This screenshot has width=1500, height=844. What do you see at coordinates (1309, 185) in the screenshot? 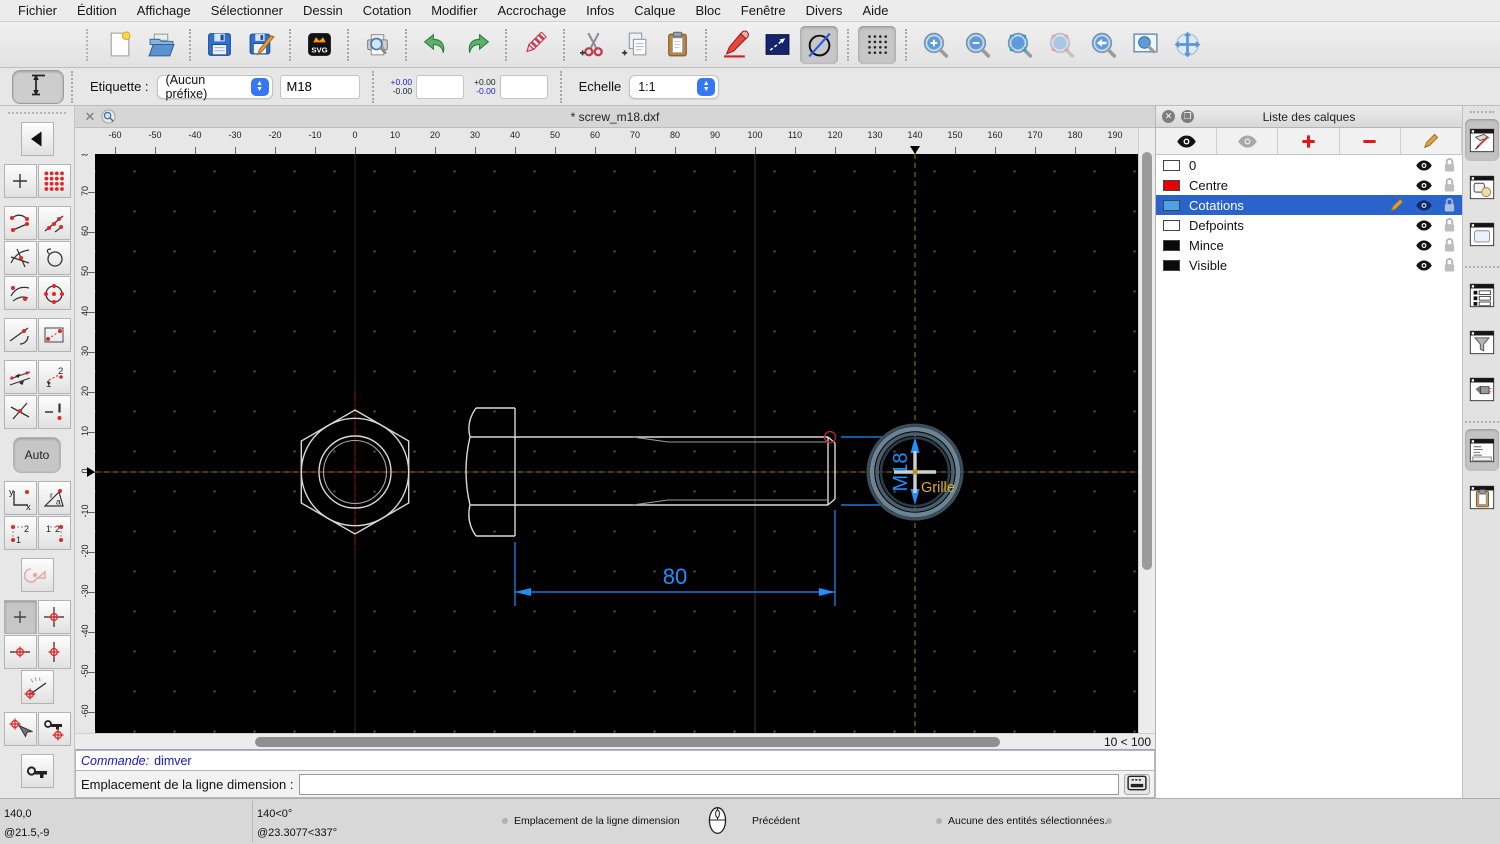
I see `layer-row-centre: Centre` at bounding box center [1309, 185].